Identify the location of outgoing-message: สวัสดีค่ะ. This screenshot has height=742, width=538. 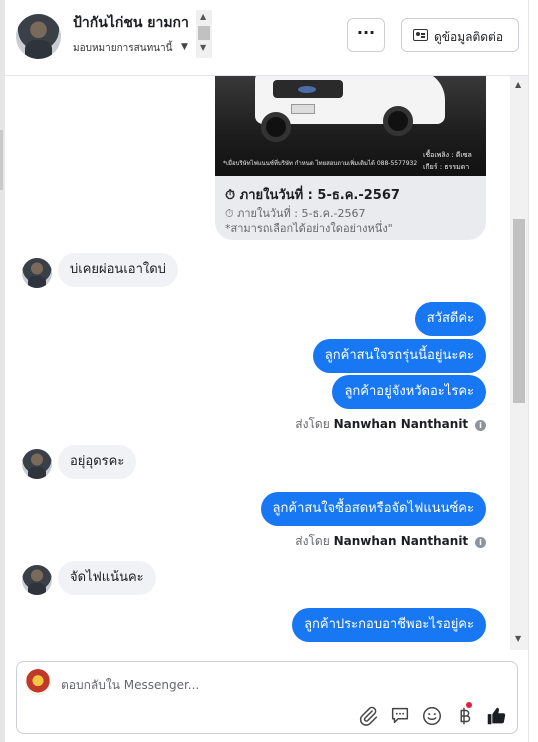
(450, 319).